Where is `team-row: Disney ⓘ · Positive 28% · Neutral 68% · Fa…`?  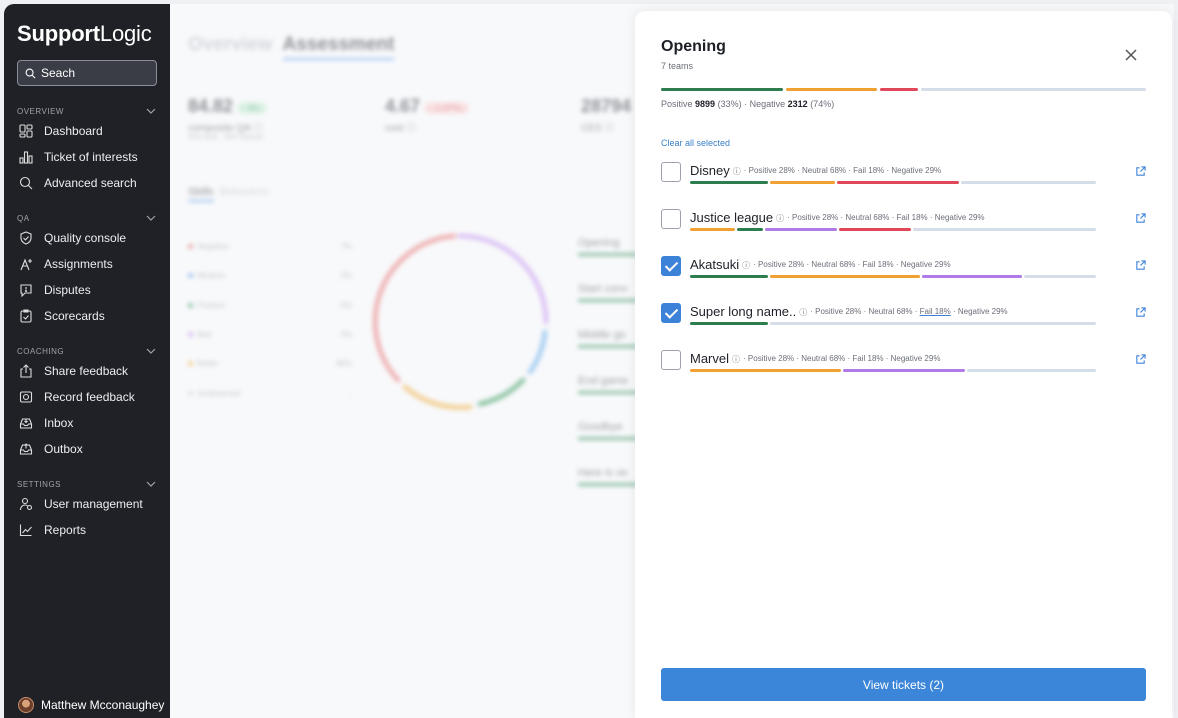
team-row: Disney ⓘ · Positive 28% · Neutral 68% · Fa… is located at coordinates (903, 177).